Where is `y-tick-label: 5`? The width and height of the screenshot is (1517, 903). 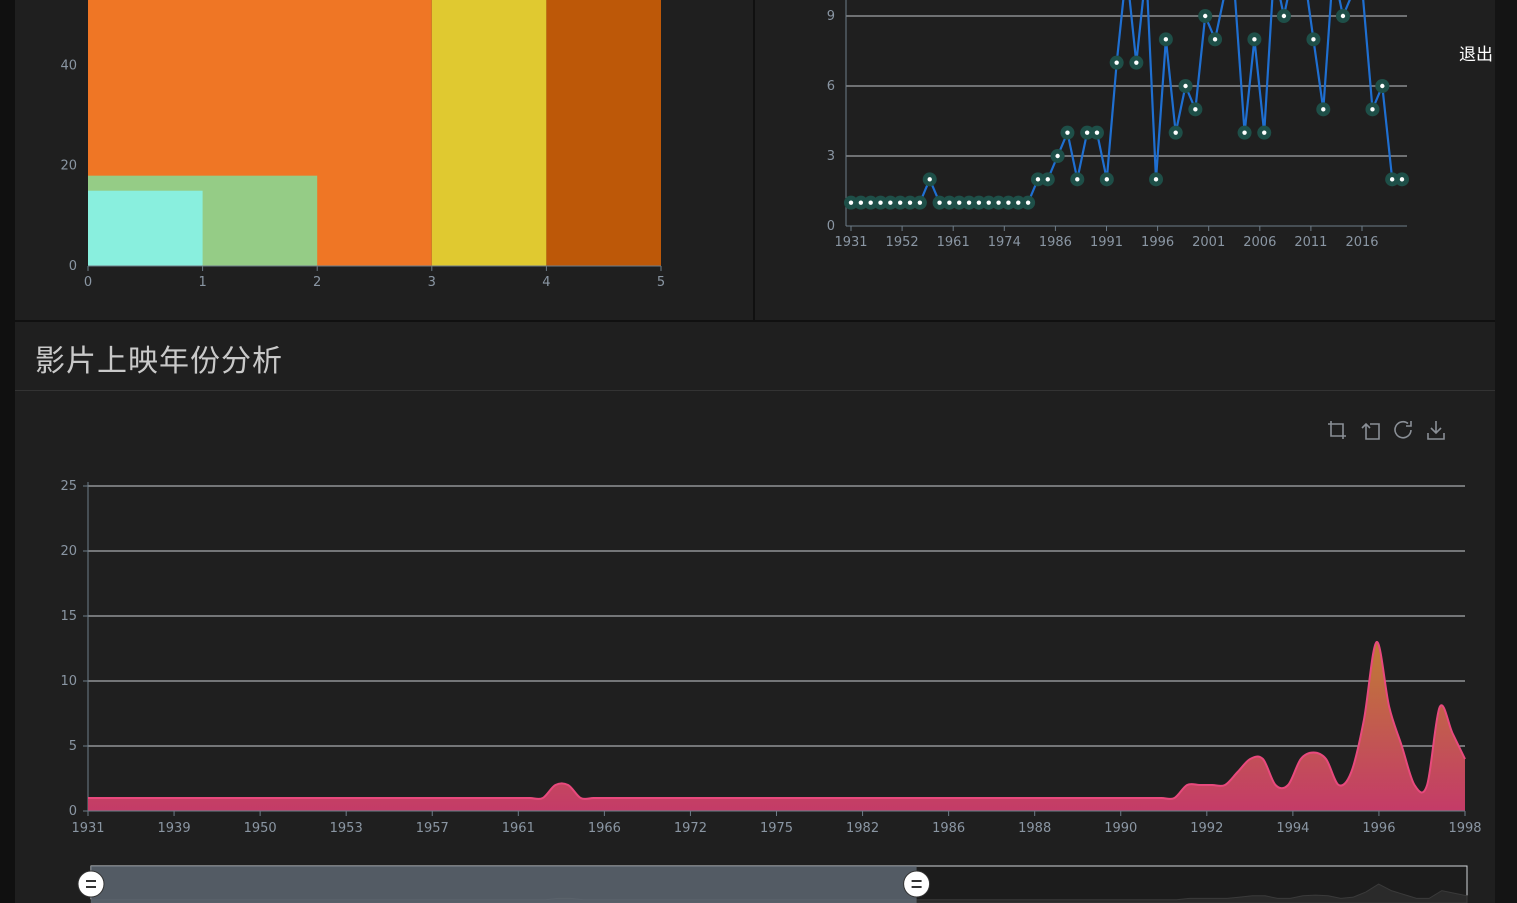 y-tick-label: 5 is located at coordinates (73, 746).